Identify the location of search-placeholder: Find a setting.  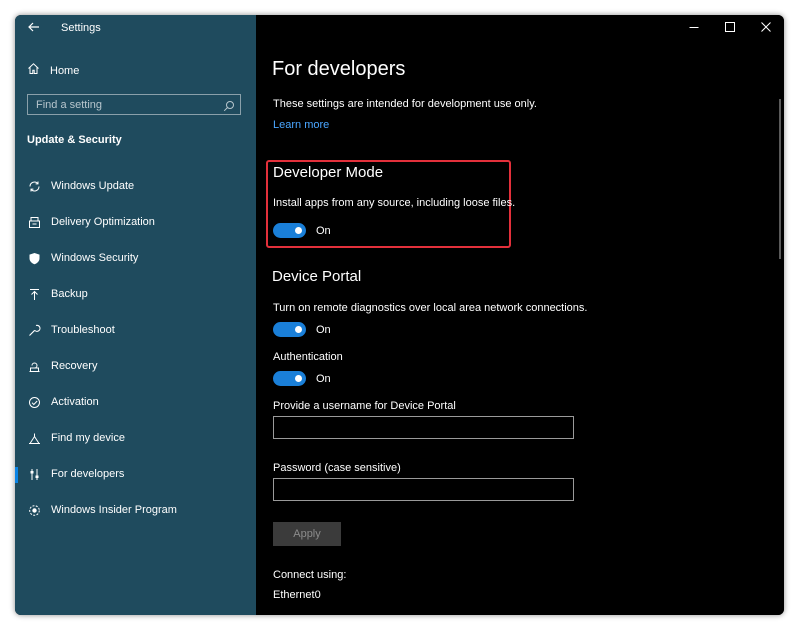
(69, 105).